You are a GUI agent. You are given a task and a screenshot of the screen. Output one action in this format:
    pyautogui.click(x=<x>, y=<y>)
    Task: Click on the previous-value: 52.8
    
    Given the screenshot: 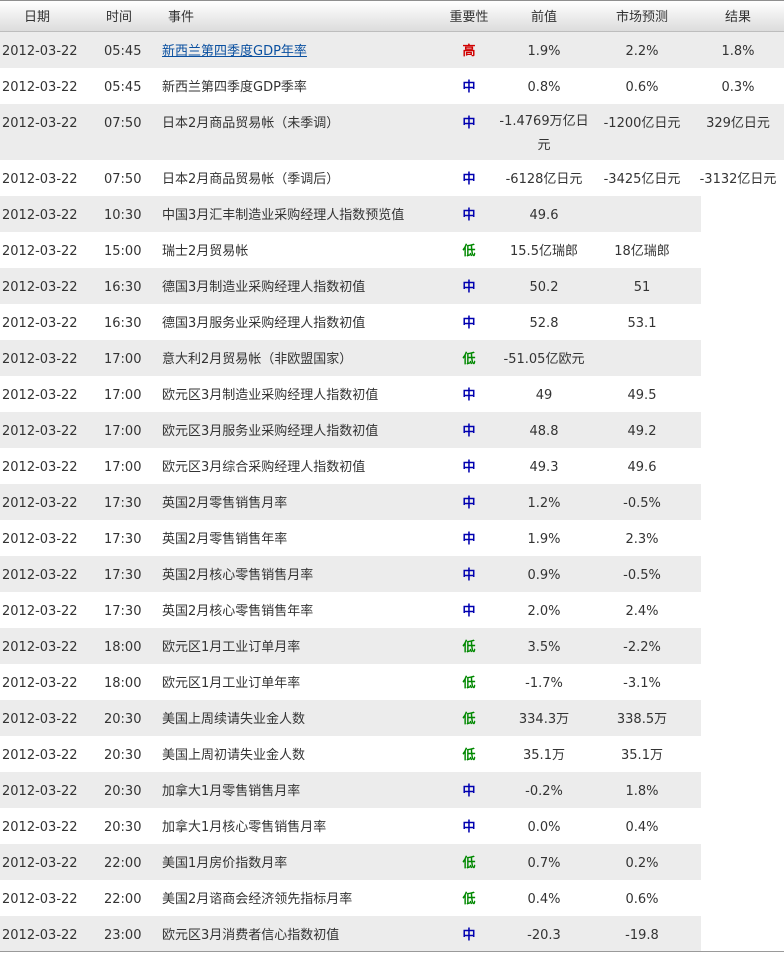 What is the action you would take?
    pyautogui.click(x=544, y=323)
    